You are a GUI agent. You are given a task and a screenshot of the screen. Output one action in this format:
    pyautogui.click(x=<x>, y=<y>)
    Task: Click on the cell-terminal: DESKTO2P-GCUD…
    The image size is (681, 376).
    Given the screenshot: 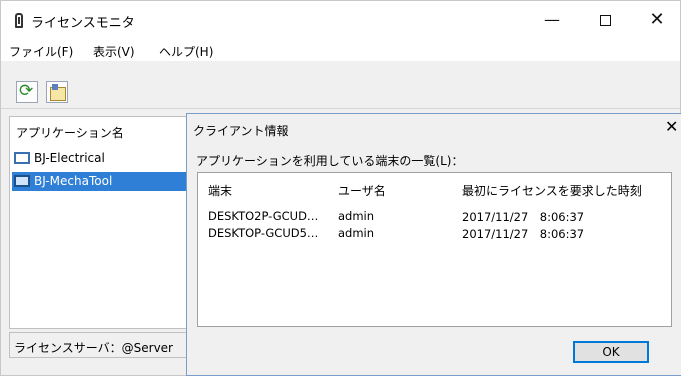 What is the action you would take?
    pyautogui.click(x=263, y=216)
    